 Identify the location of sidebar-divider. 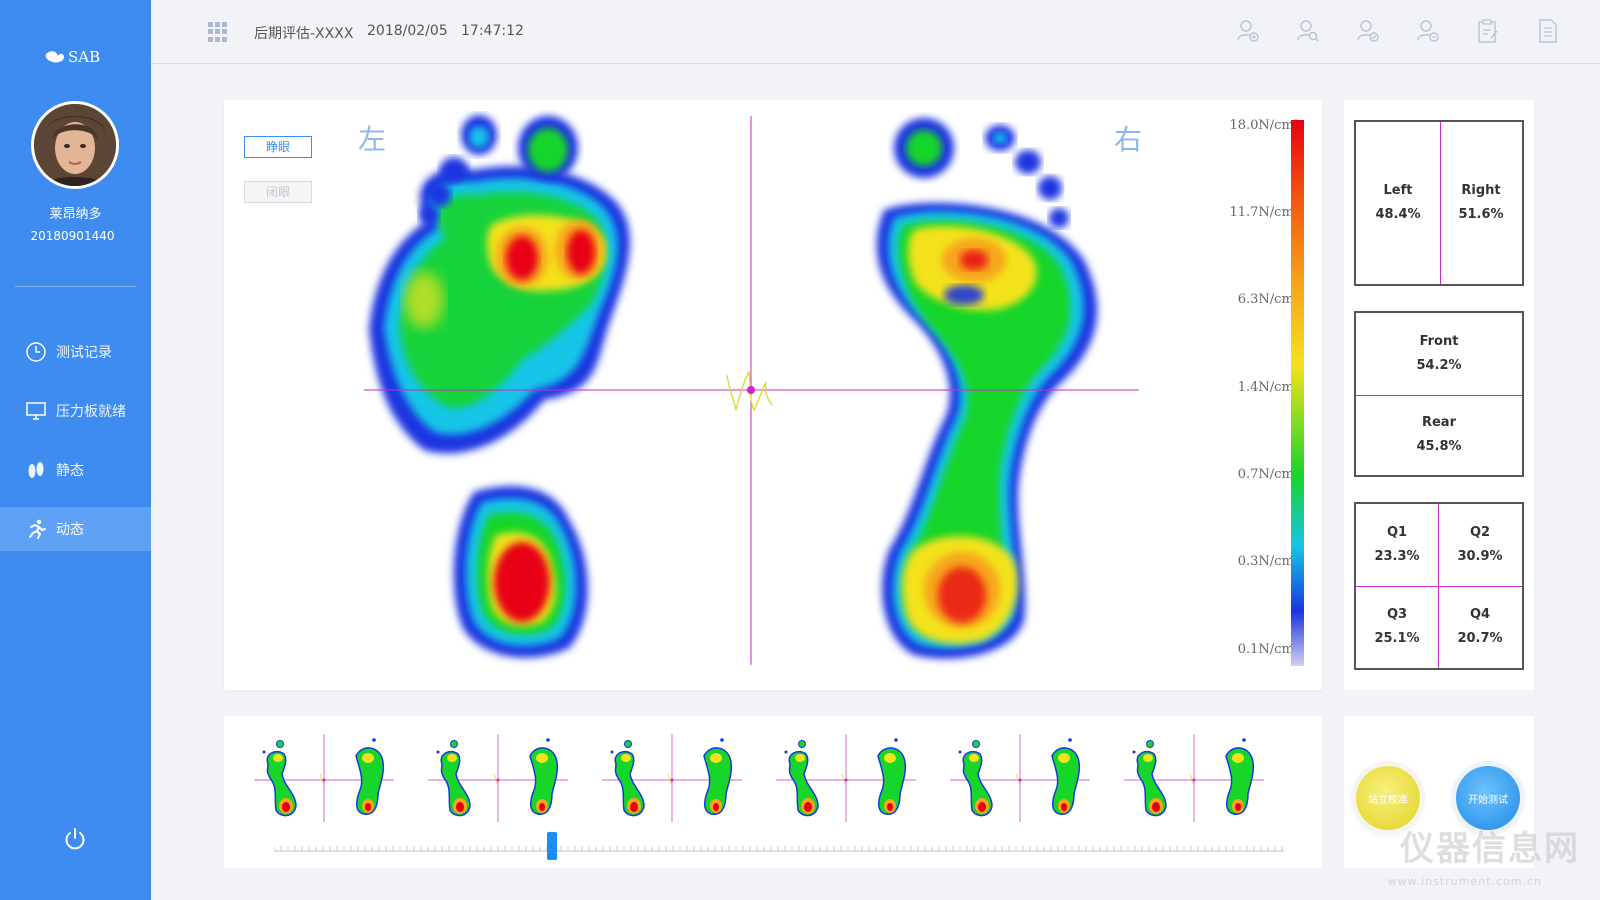
(75, 286).